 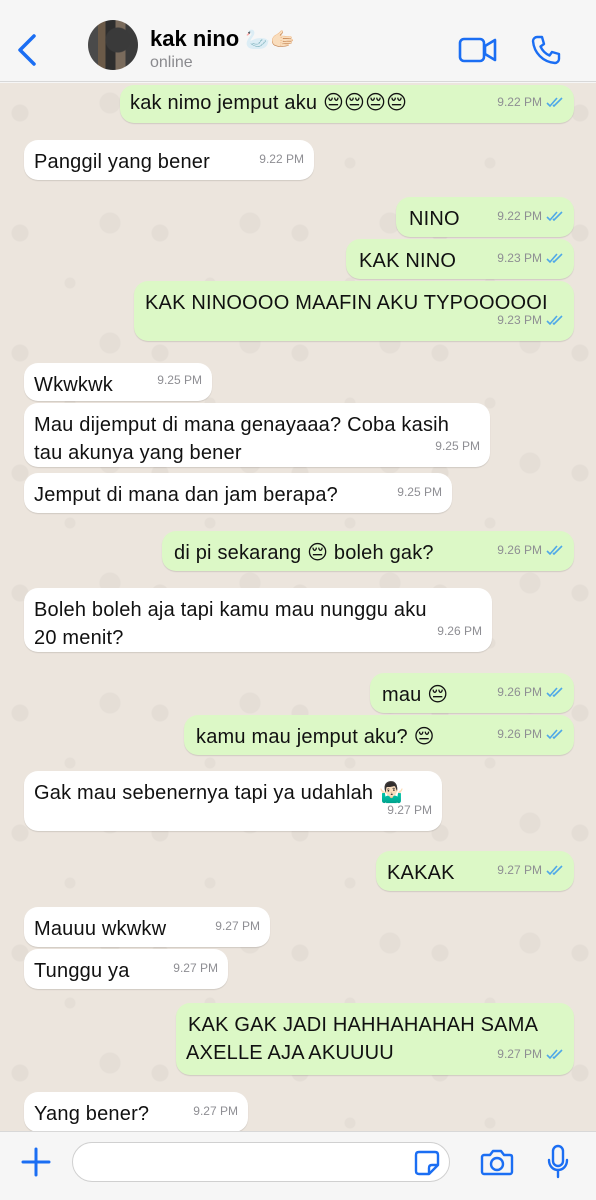 I want to click on message-outgoing: KAK NINOOOO MAAFIN AKU TYPOOOOOI 9.23 PM, so click(x=354, y=311).